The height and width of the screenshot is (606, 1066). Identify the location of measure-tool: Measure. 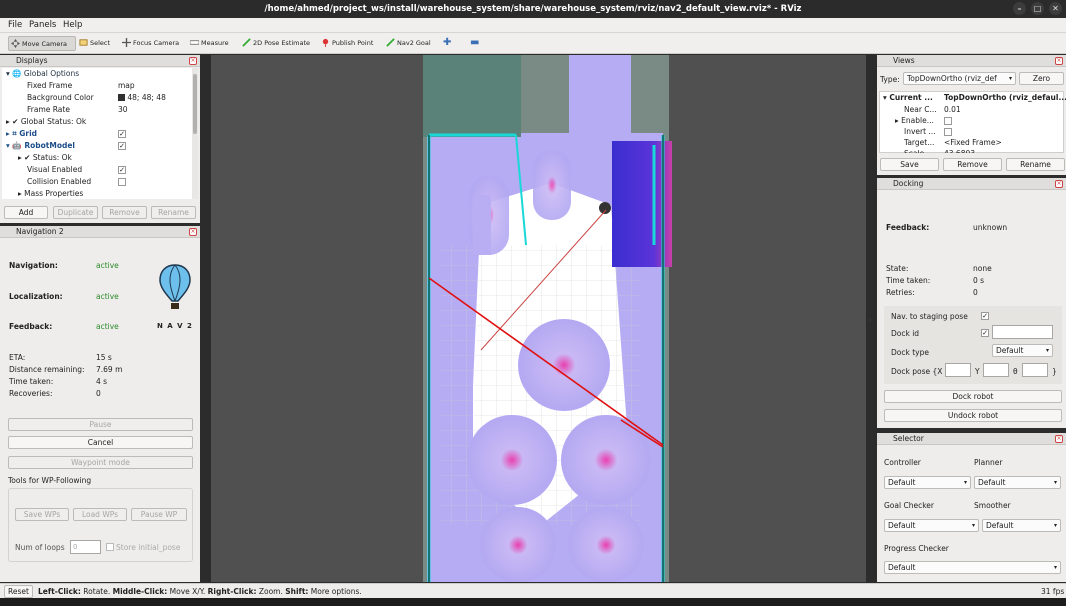
(209, 43).